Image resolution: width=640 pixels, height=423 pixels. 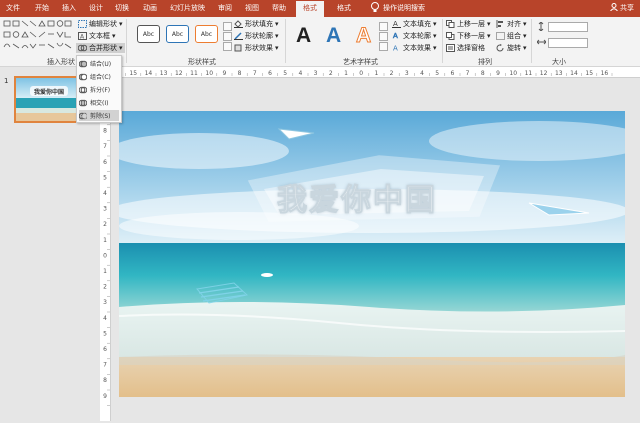 I want to click on tab-design: 设计, so click(x=96, y=8).